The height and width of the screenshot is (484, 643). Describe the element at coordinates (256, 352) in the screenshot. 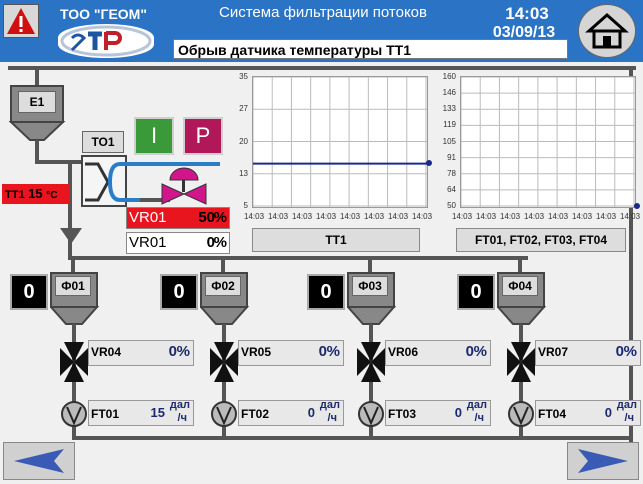

I see `valve-label: VR05` at that location.